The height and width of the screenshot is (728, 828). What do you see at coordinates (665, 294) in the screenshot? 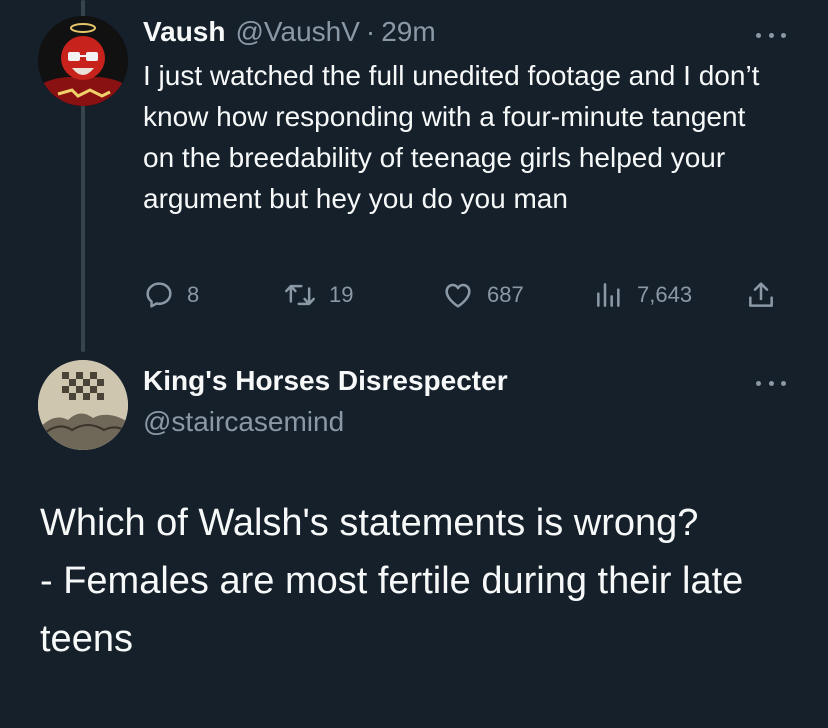
I see `views-count: 7,643` at bounding box center [665, 294].